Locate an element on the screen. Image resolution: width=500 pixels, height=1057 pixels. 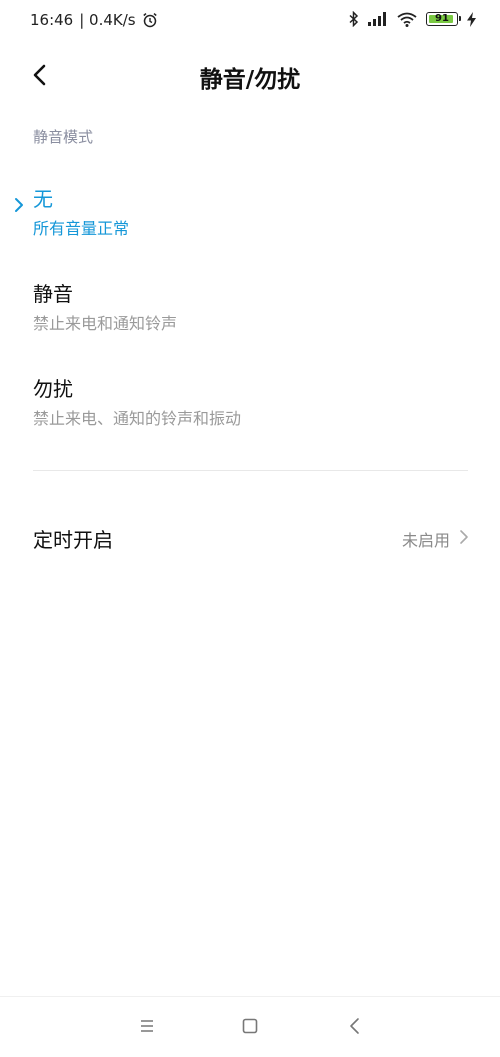
option-silent: 静音 禁止来电和通知铃声 is located at coordinates (250, 318).